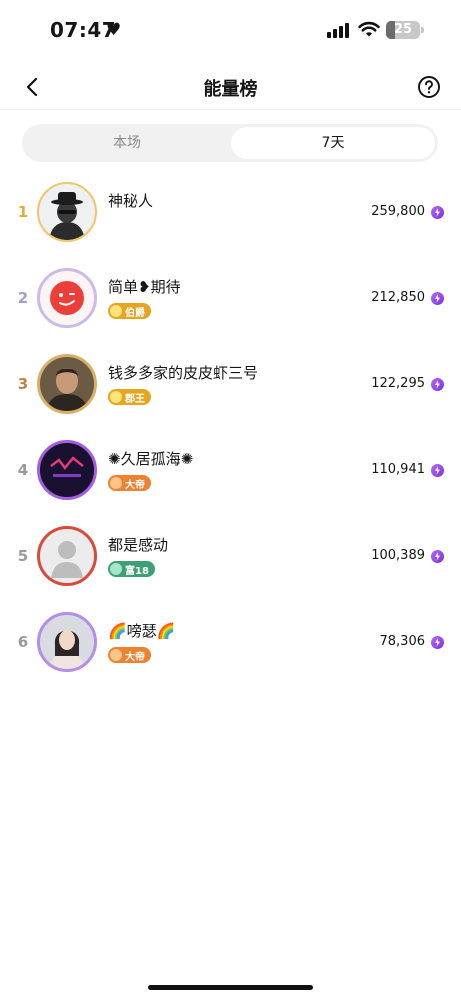 This screenshot has height=1000, width=461. I want to click on energy-score: 122,295, so click(398, 383).